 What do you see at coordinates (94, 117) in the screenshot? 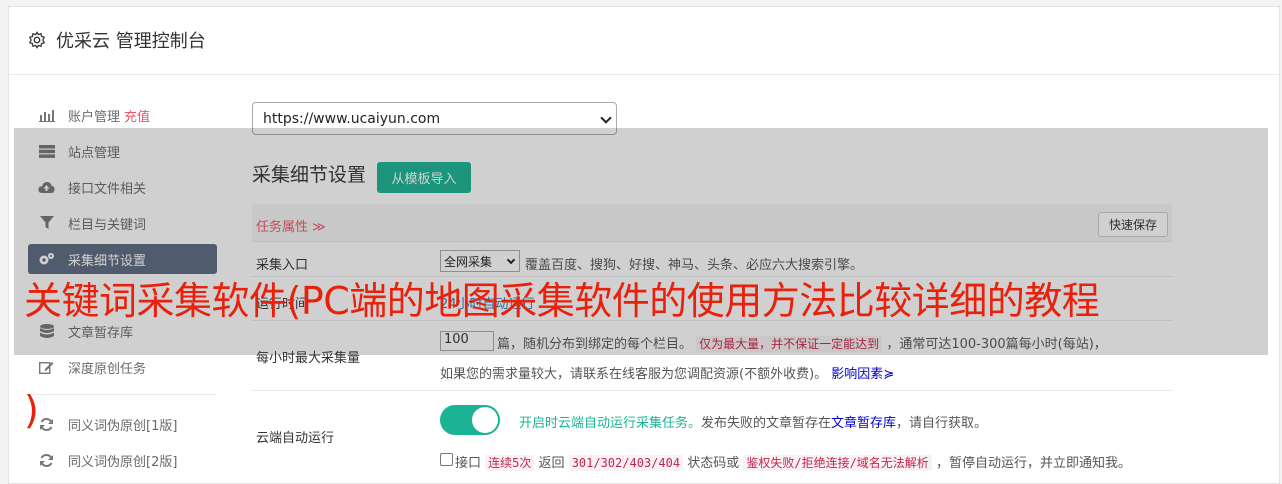
I see `sidebar-item-label: 账户管理` at bounding box center [94, 117].